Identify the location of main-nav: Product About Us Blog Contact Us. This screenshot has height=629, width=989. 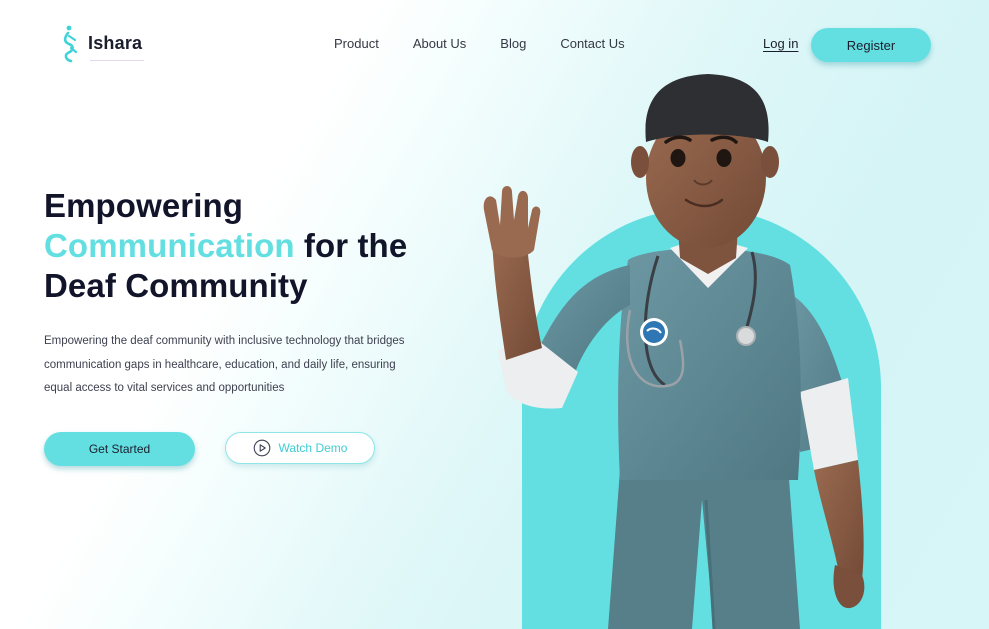
(496, 43).